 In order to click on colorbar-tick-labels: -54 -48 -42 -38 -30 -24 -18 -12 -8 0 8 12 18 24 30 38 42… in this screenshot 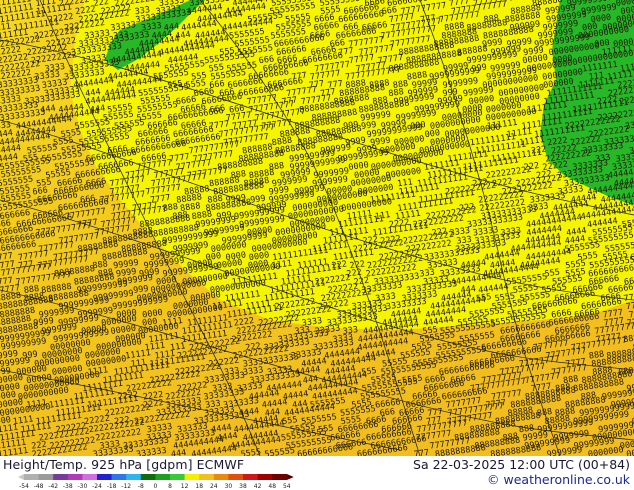, I will do `click(155, 486)`.